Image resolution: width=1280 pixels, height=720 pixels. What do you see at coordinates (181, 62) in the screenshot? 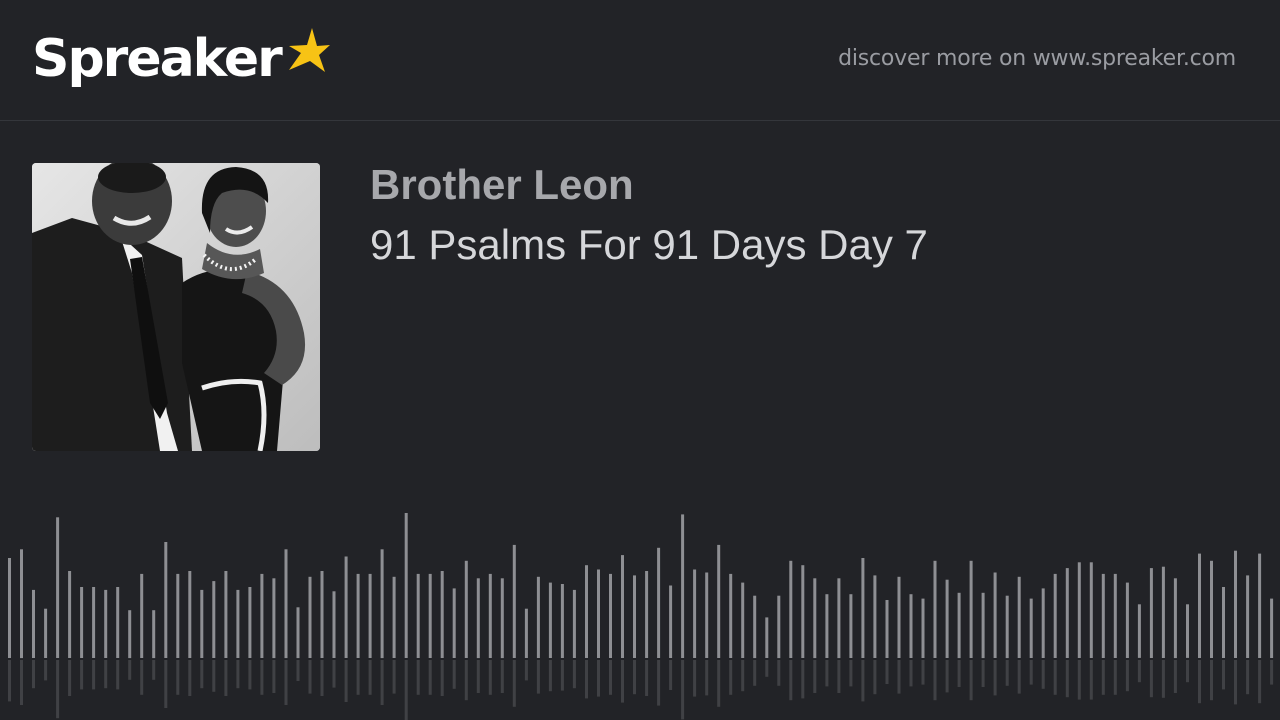
I see `spreaker-logo: Spreaker` at bounding box center [181, 62].